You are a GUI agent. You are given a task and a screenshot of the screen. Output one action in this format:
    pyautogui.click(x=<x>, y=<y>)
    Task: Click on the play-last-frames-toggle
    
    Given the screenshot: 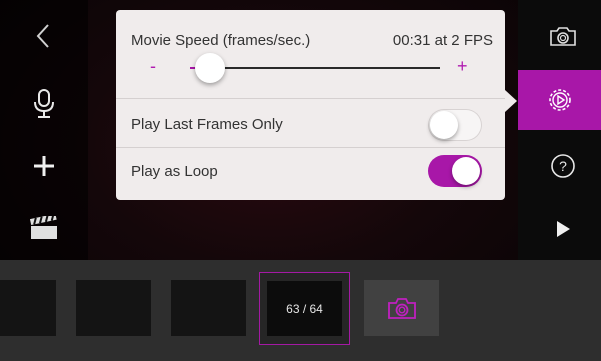 What is the action you would take?
    pyautogui.click(x=455, y=125)
    